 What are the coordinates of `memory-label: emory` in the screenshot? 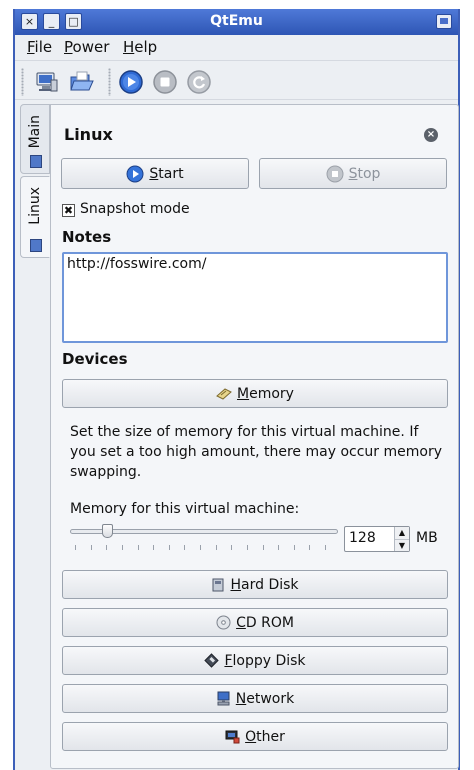 It's located at (271, 393).